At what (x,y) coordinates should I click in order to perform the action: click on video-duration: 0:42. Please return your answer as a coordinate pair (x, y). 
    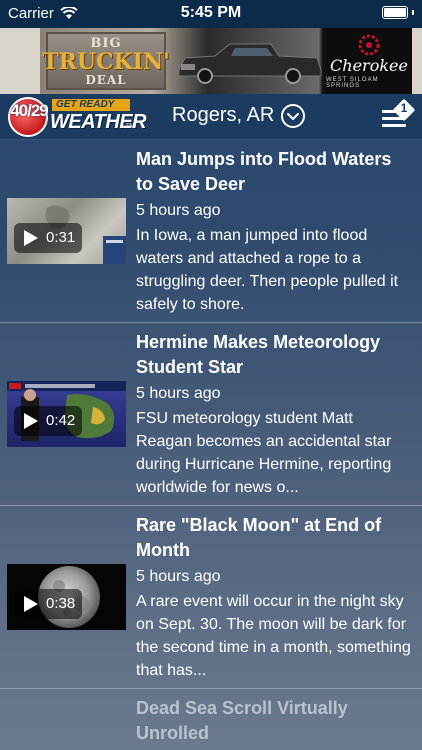
    Looking at the image, I should click on (61, 420).